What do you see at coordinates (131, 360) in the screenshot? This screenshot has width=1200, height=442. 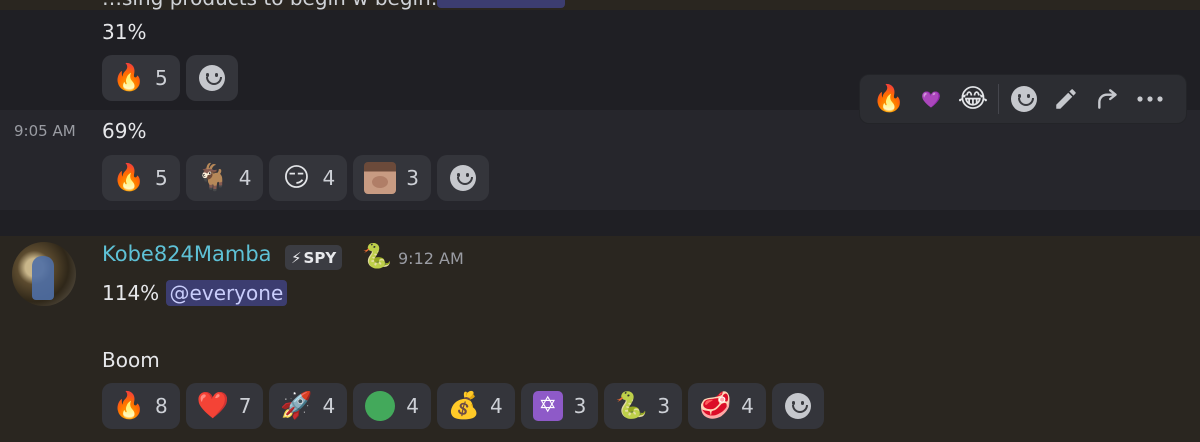 I see `message-line-2: Boom` at bounding box center [131, 360].